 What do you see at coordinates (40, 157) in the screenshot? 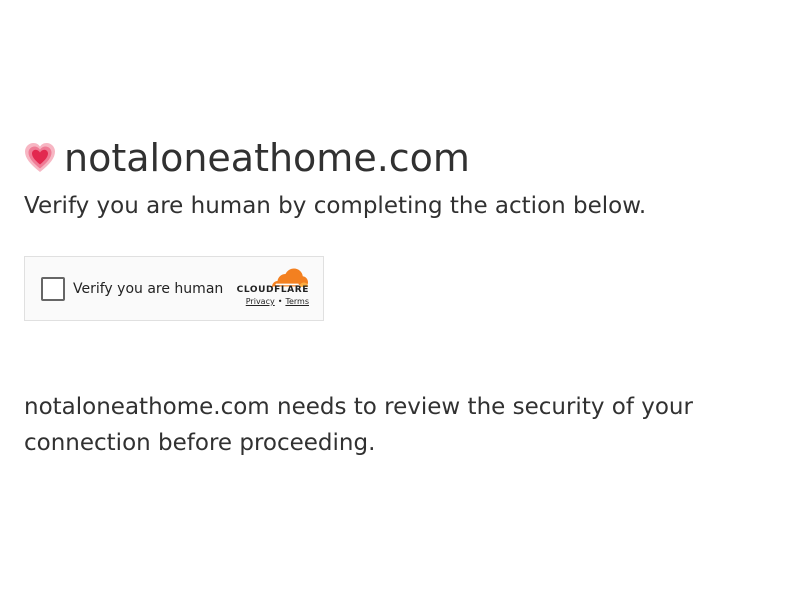
I see `heart-icon` at bounding box center [40, 157].